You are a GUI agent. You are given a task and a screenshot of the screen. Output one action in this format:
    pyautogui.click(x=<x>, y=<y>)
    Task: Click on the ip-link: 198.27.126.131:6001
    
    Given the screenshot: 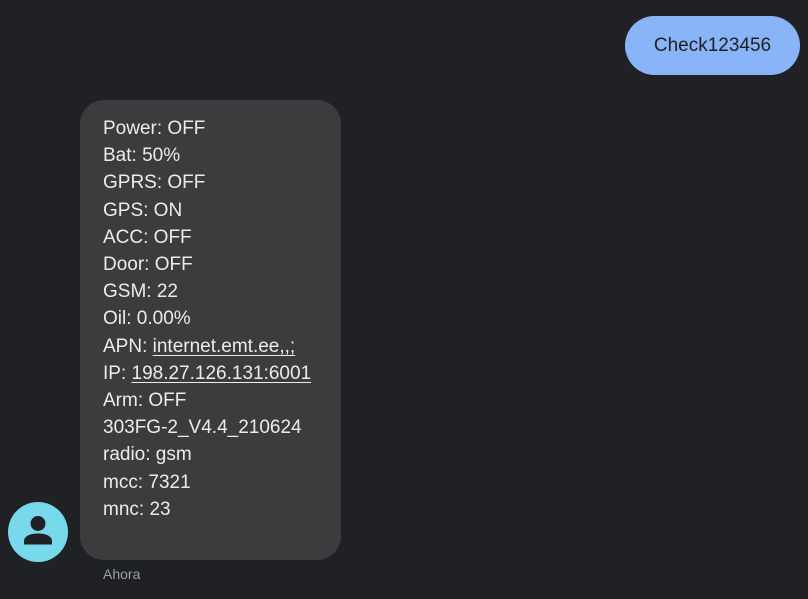 What is the action you would take?
    pyautogui.click(x=222, y=373)
    